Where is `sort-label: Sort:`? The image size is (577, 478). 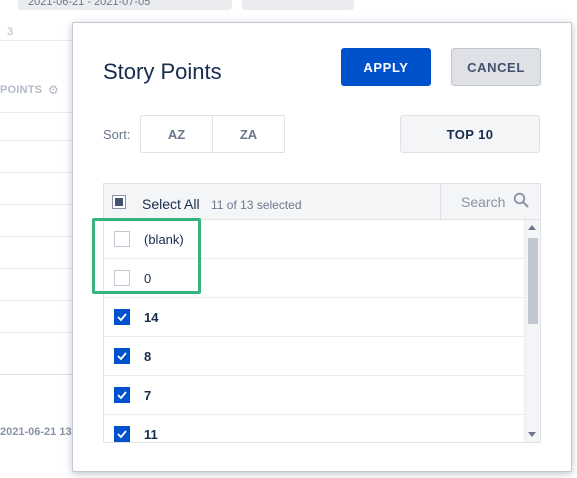
sort-label: Sort: is located at coordinates (117, 134).